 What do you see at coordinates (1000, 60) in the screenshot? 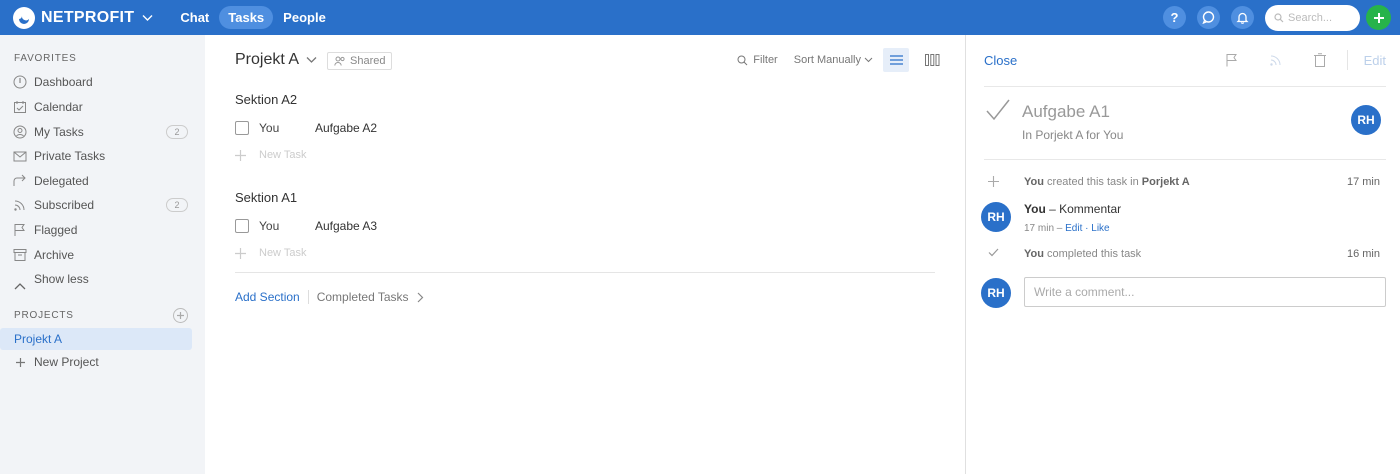
I see `close-button: Close` at bounding box center [1000, 60].